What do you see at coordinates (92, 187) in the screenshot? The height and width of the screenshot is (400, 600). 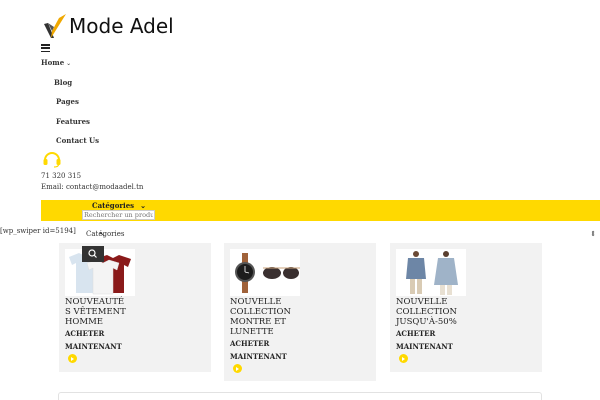 I see `contact-email: Email: contact@modaadel.tn` at bounding box center [92, 187].